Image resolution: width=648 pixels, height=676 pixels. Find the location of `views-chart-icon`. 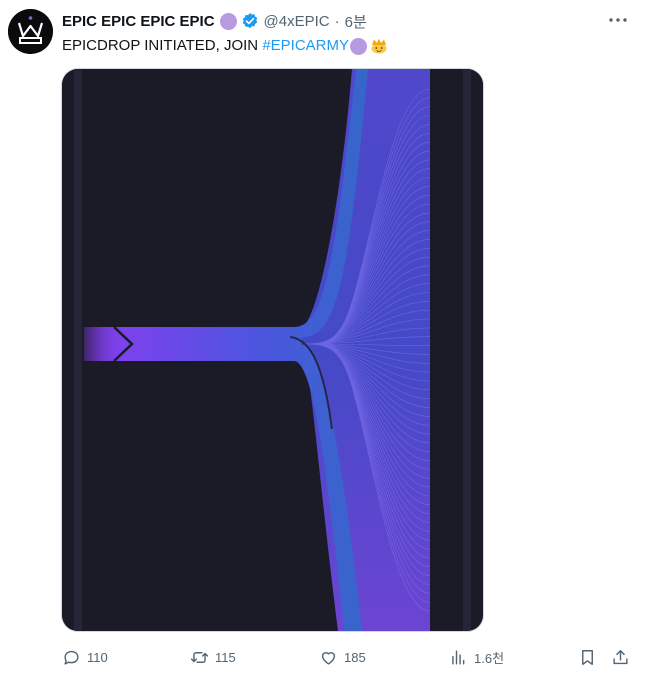

views-chart-icon is located at coordinates (458, 657).